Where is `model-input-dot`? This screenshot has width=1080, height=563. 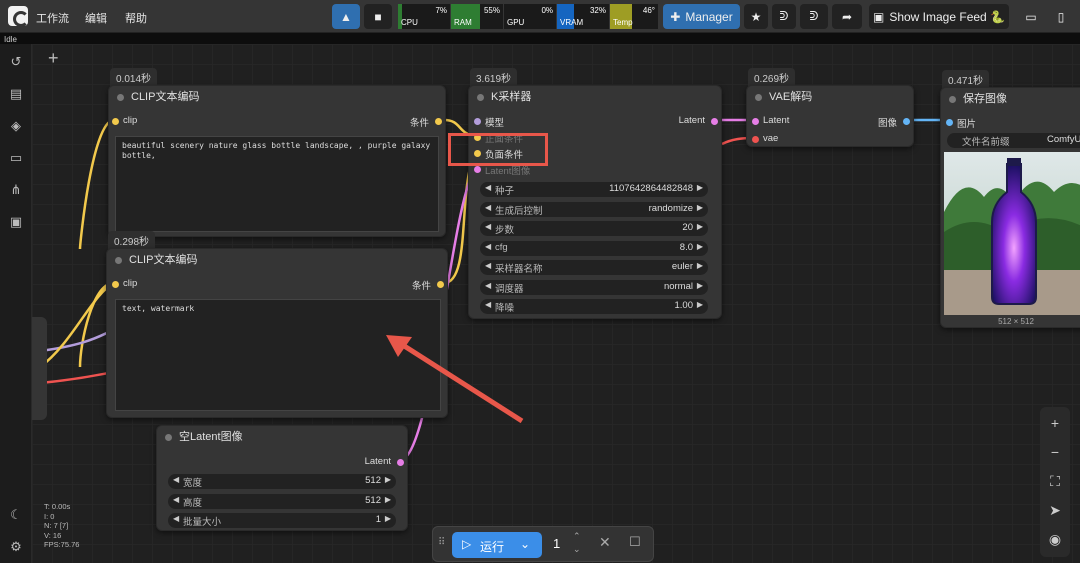 model-input-dot is located at coordinates (477, 121).